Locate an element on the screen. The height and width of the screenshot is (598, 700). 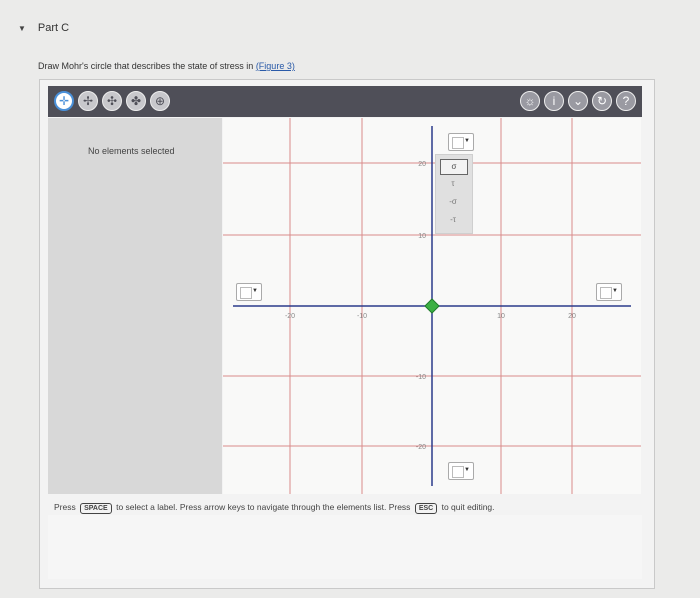
axis-tool-icon: ✤ is located at coordinates (136, 101).